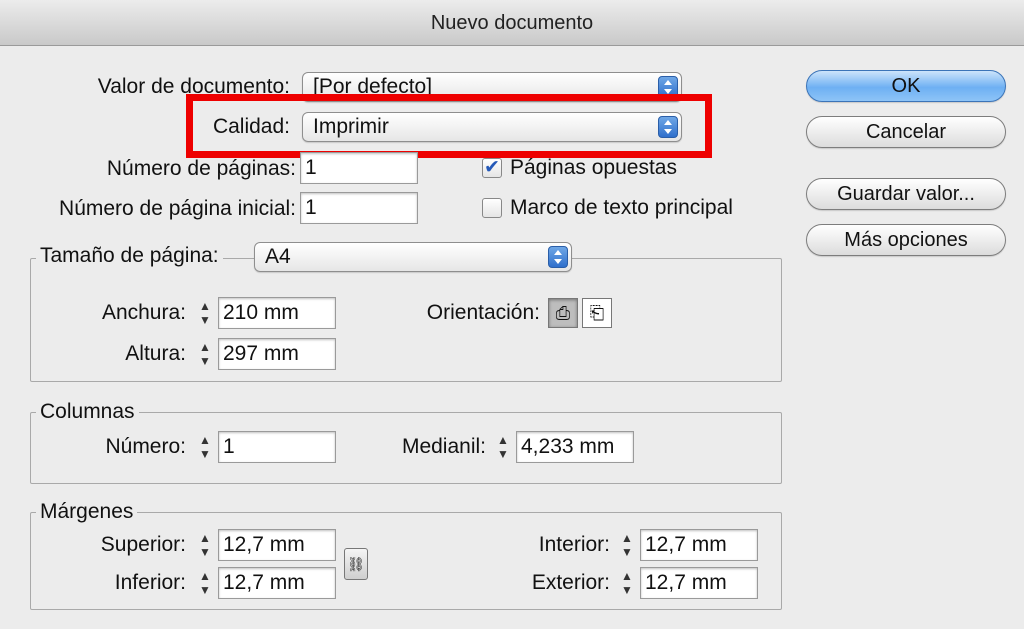  I want to click on cancel-button: Cancelar, so click(906, 132).